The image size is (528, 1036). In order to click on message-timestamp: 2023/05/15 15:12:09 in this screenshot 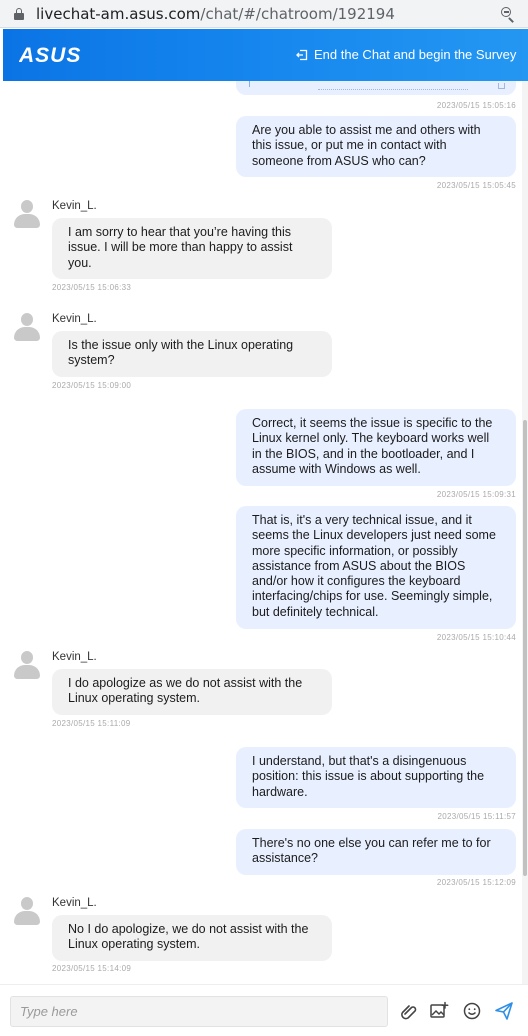, I will do `click(476, 882)`.